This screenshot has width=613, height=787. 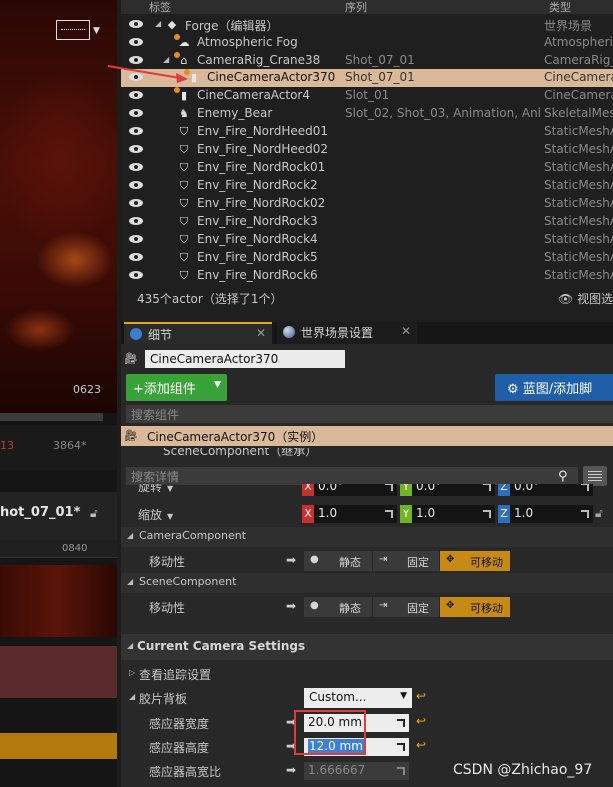 I want to click on scene-component-header: ◢ SceneComponent, so click(x=367, y=583).